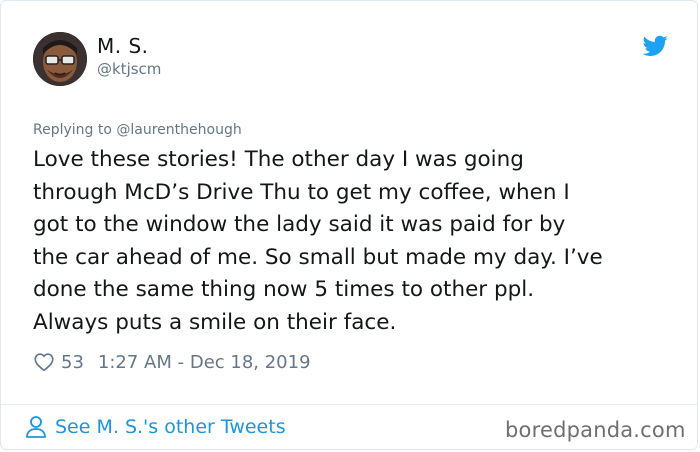 The image size is (700, 452). Describe the element at coordinates (137, 130) in the screenshot. I see `replying-to: Replying to @laurenthehough` at that location.